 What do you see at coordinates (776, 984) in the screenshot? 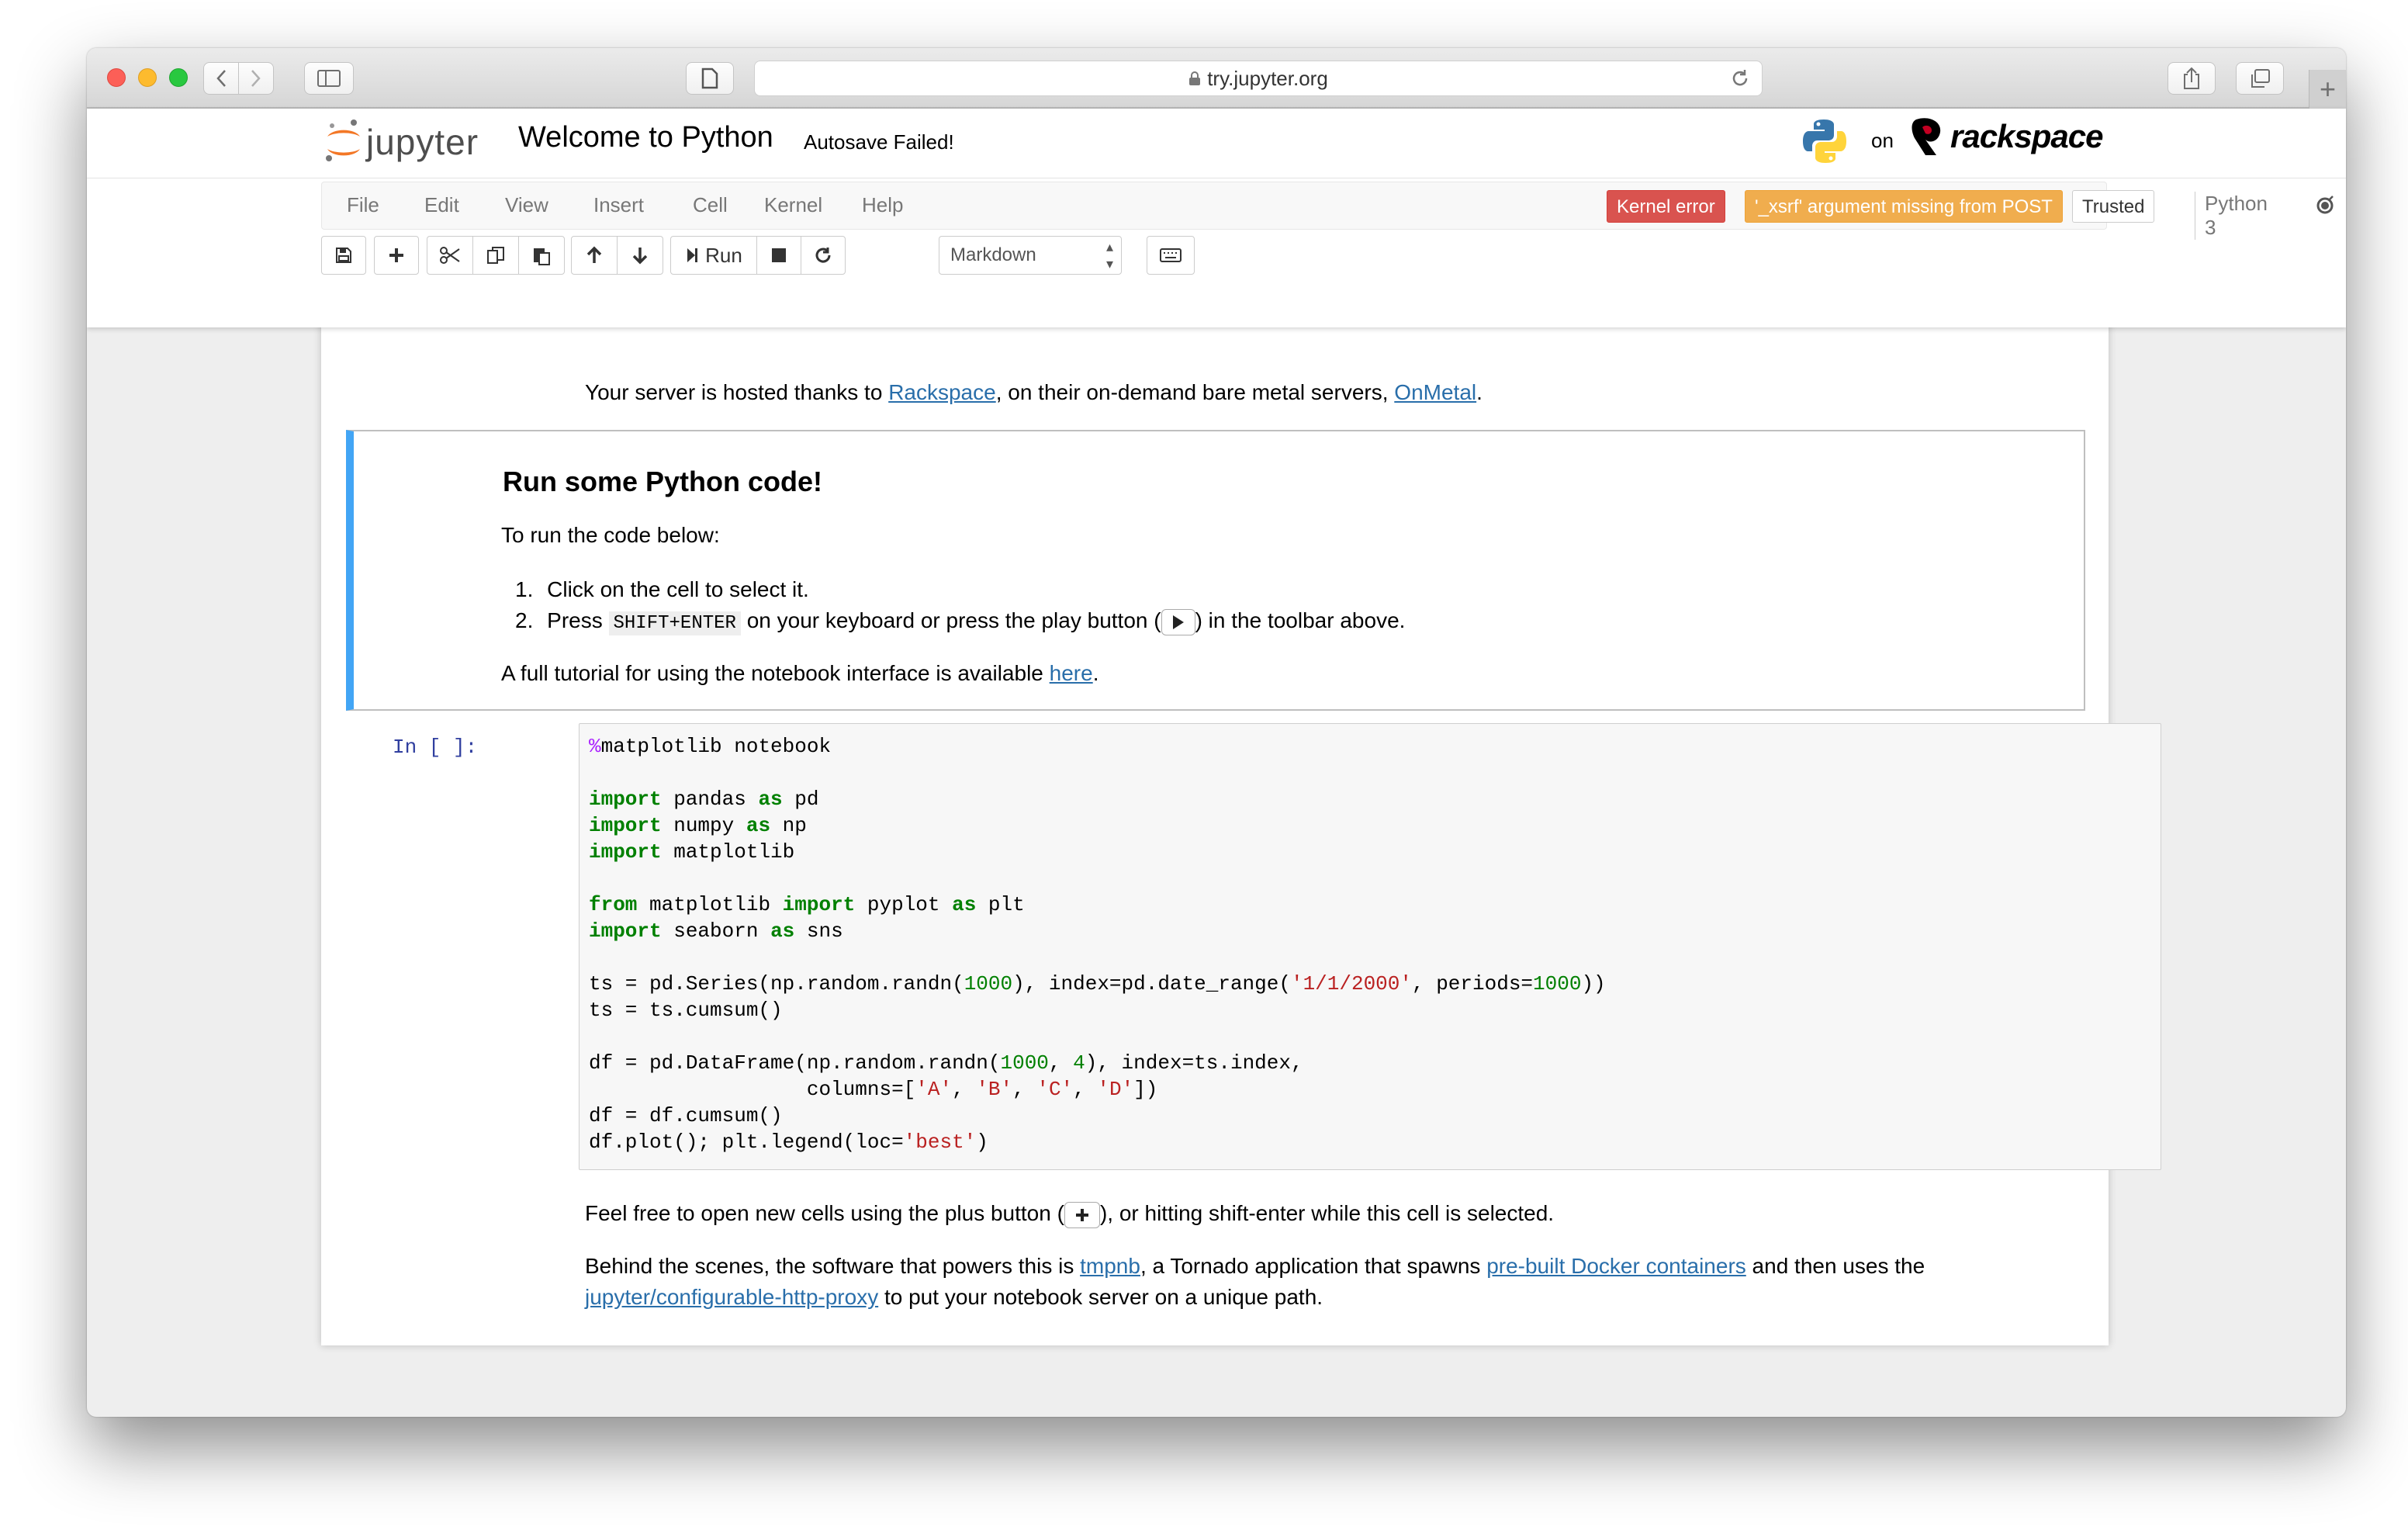
I see `code-token: ts = pd.Series(np.random.randn(` at bounding box center [776, 984].